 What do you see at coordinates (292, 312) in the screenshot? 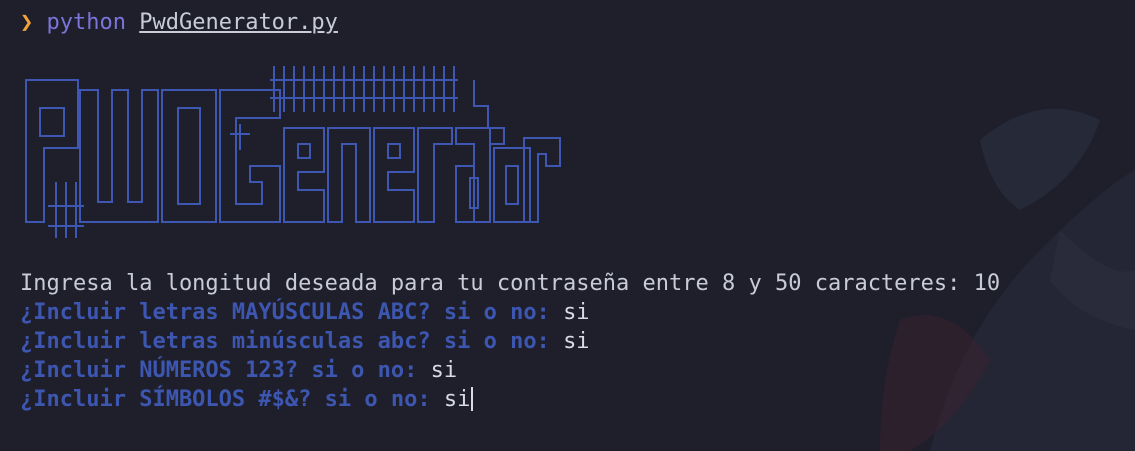
I see `question-label: ¿Incluir letras MAYÚSCULAS ABC? si o no:` at bounding box center [292, 312].